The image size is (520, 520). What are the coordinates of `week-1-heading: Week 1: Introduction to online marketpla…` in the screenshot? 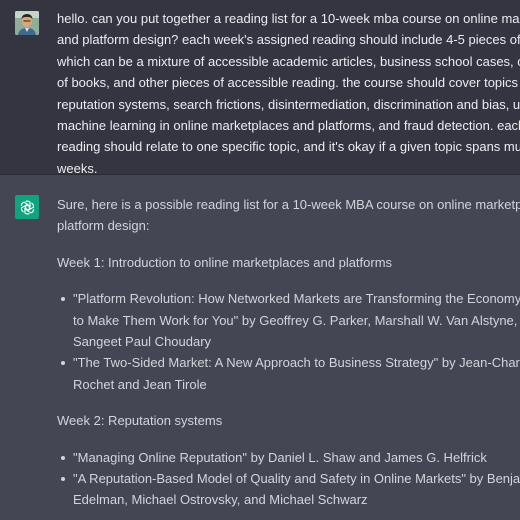 It's located at (225, 262).